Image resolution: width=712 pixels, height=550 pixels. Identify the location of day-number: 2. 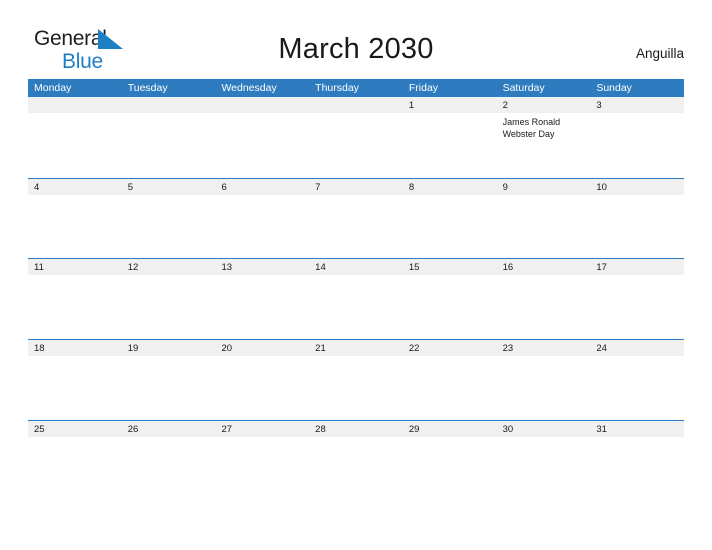
(505, 105).